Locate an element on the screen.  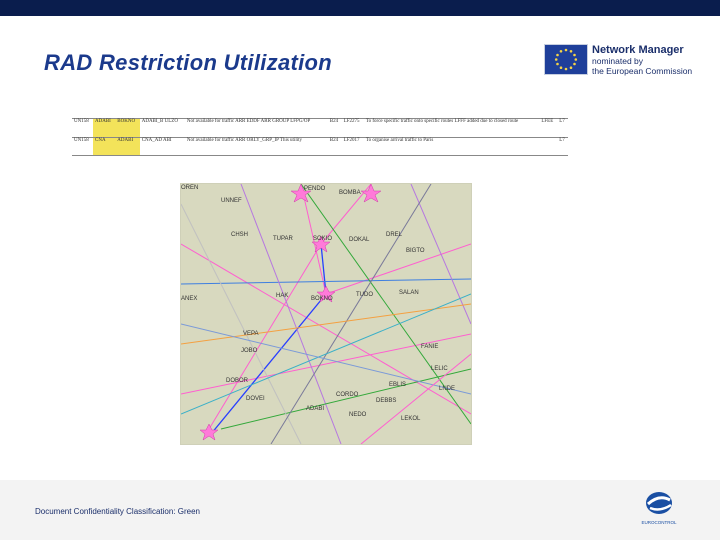
map-label: VEPA is located at coordinates (251, 334).